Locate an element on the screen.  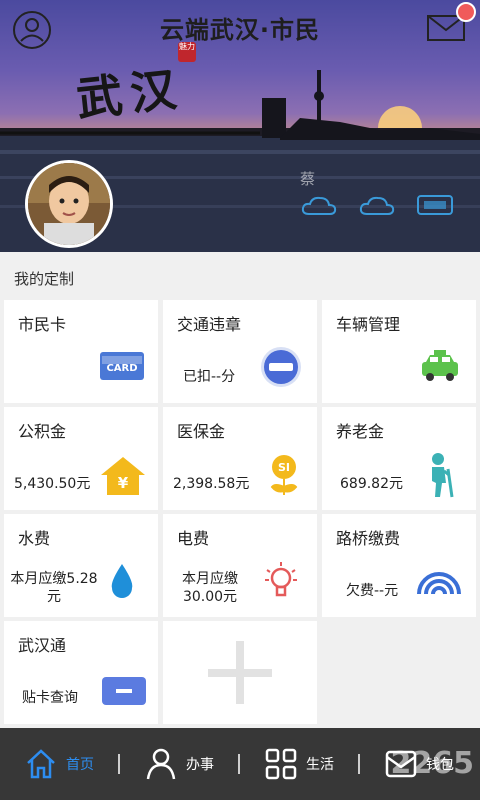
tile-traffic-violation: 交通违章 已扣--分 is located at coordinates (240, 351).